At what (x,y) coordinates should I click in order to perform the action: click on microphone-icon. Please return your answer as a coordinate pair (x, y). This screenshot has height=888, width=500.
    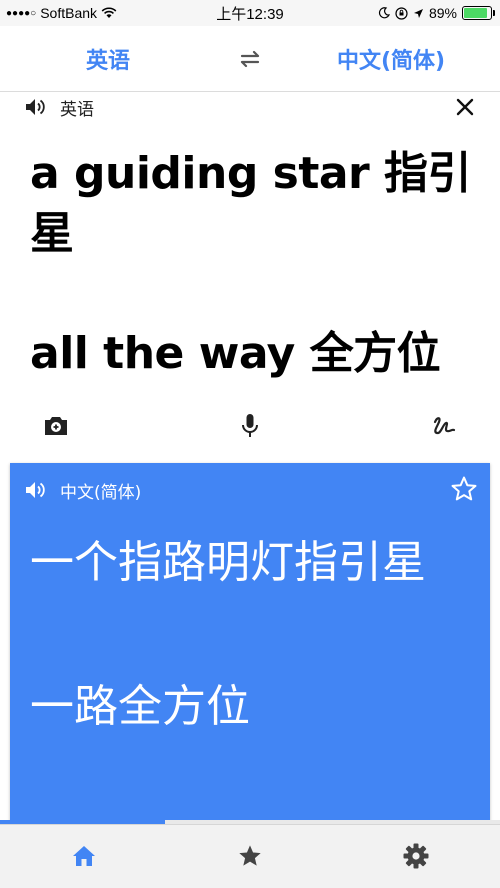
    Looking at the image, I should click on (250, 425).